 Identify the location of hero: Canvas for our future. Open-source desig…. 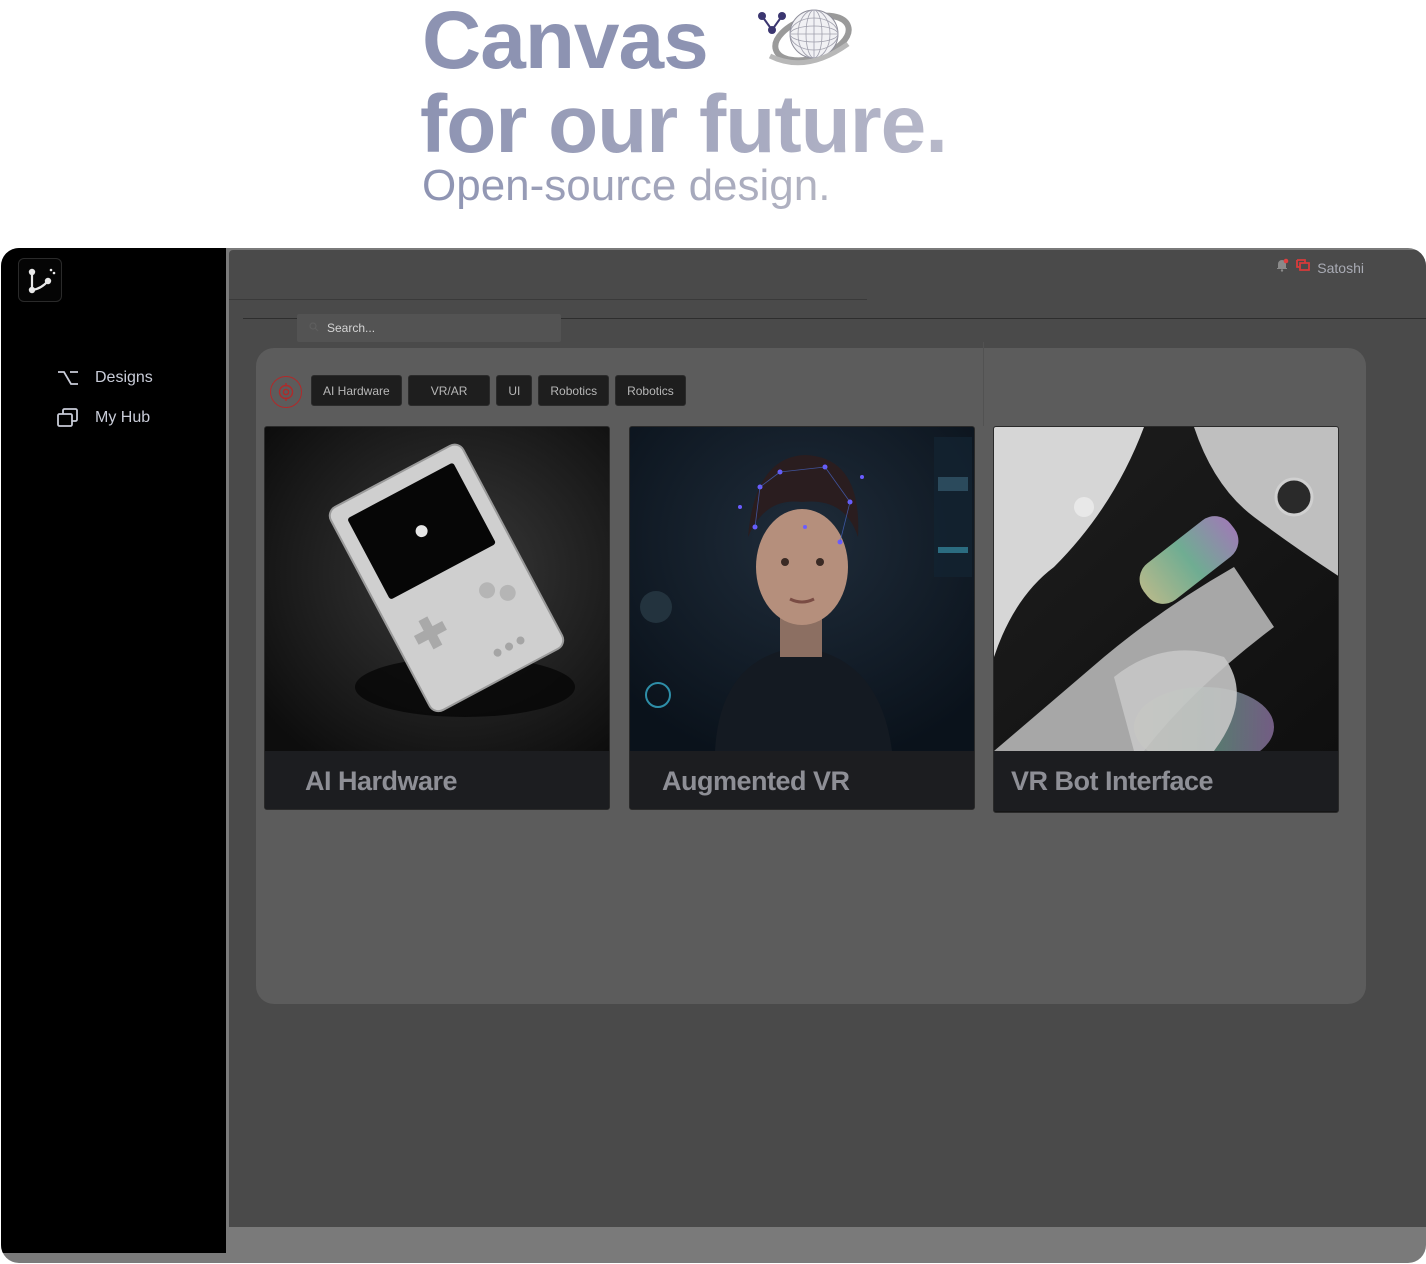
(770, 120).